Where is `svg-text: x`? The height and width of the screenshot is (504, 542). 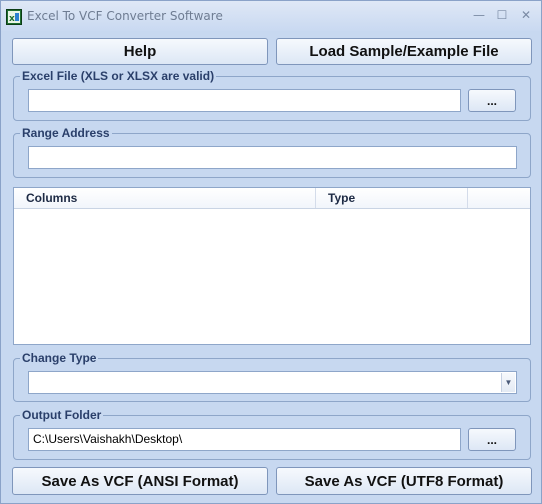
svg-text: x is located at coordinates (12, 19).